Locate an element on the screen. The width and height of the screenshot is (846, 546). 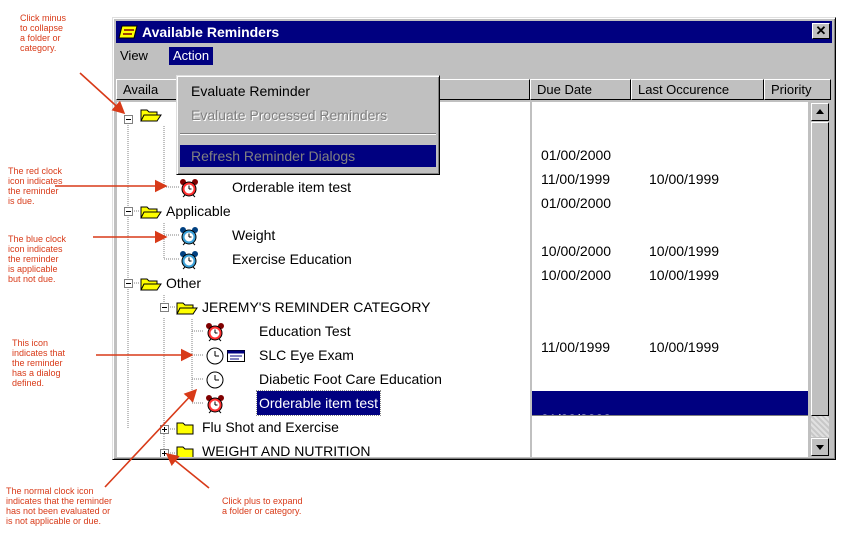
tree-item-label: SLC Eye Exam is located at coordinates (306, 355).